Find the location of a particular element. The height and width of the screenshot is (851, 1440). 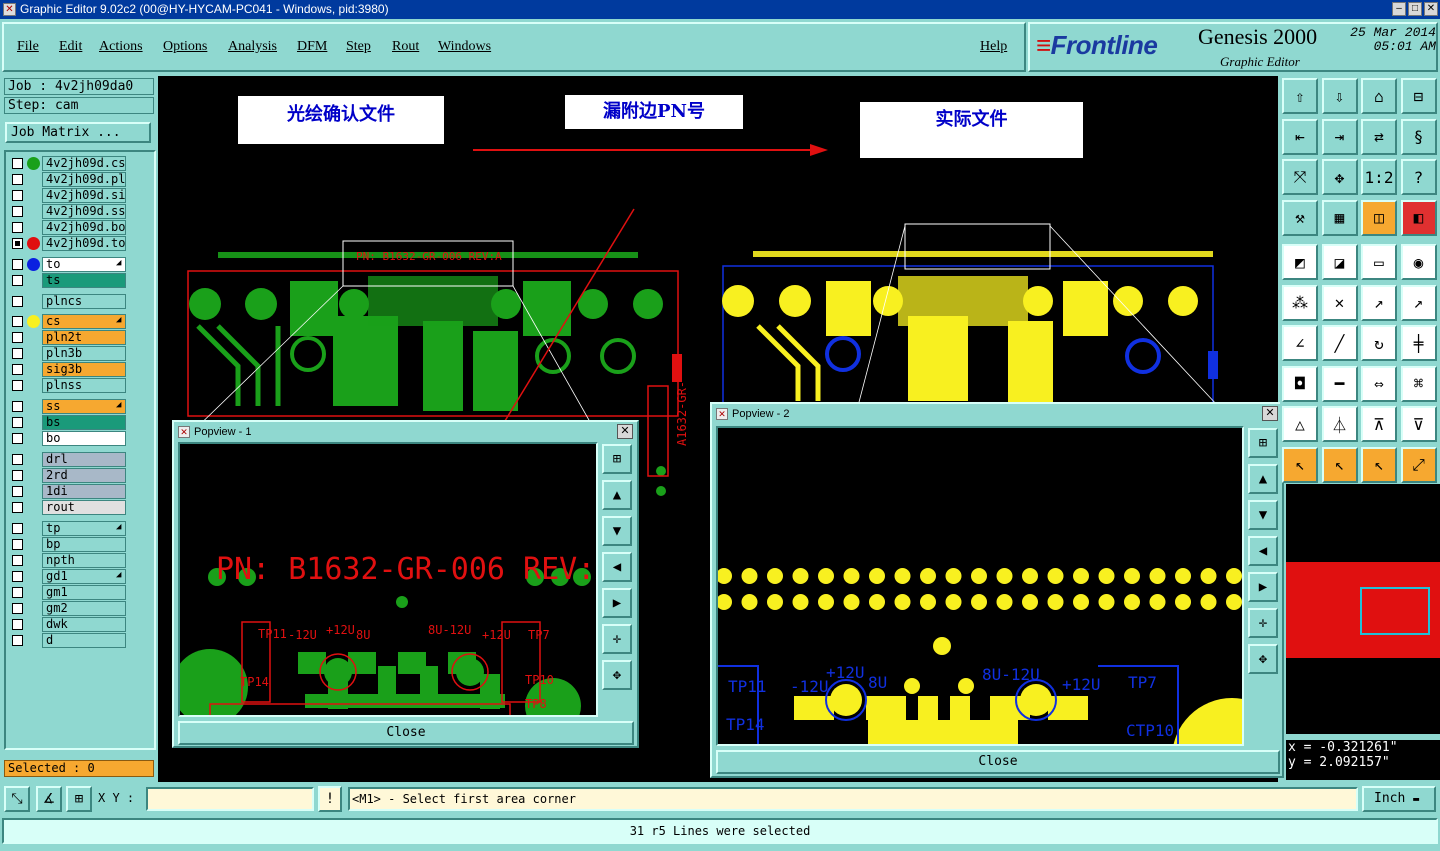

route-icon: ⤢ is located at coordinates (1418, 464).